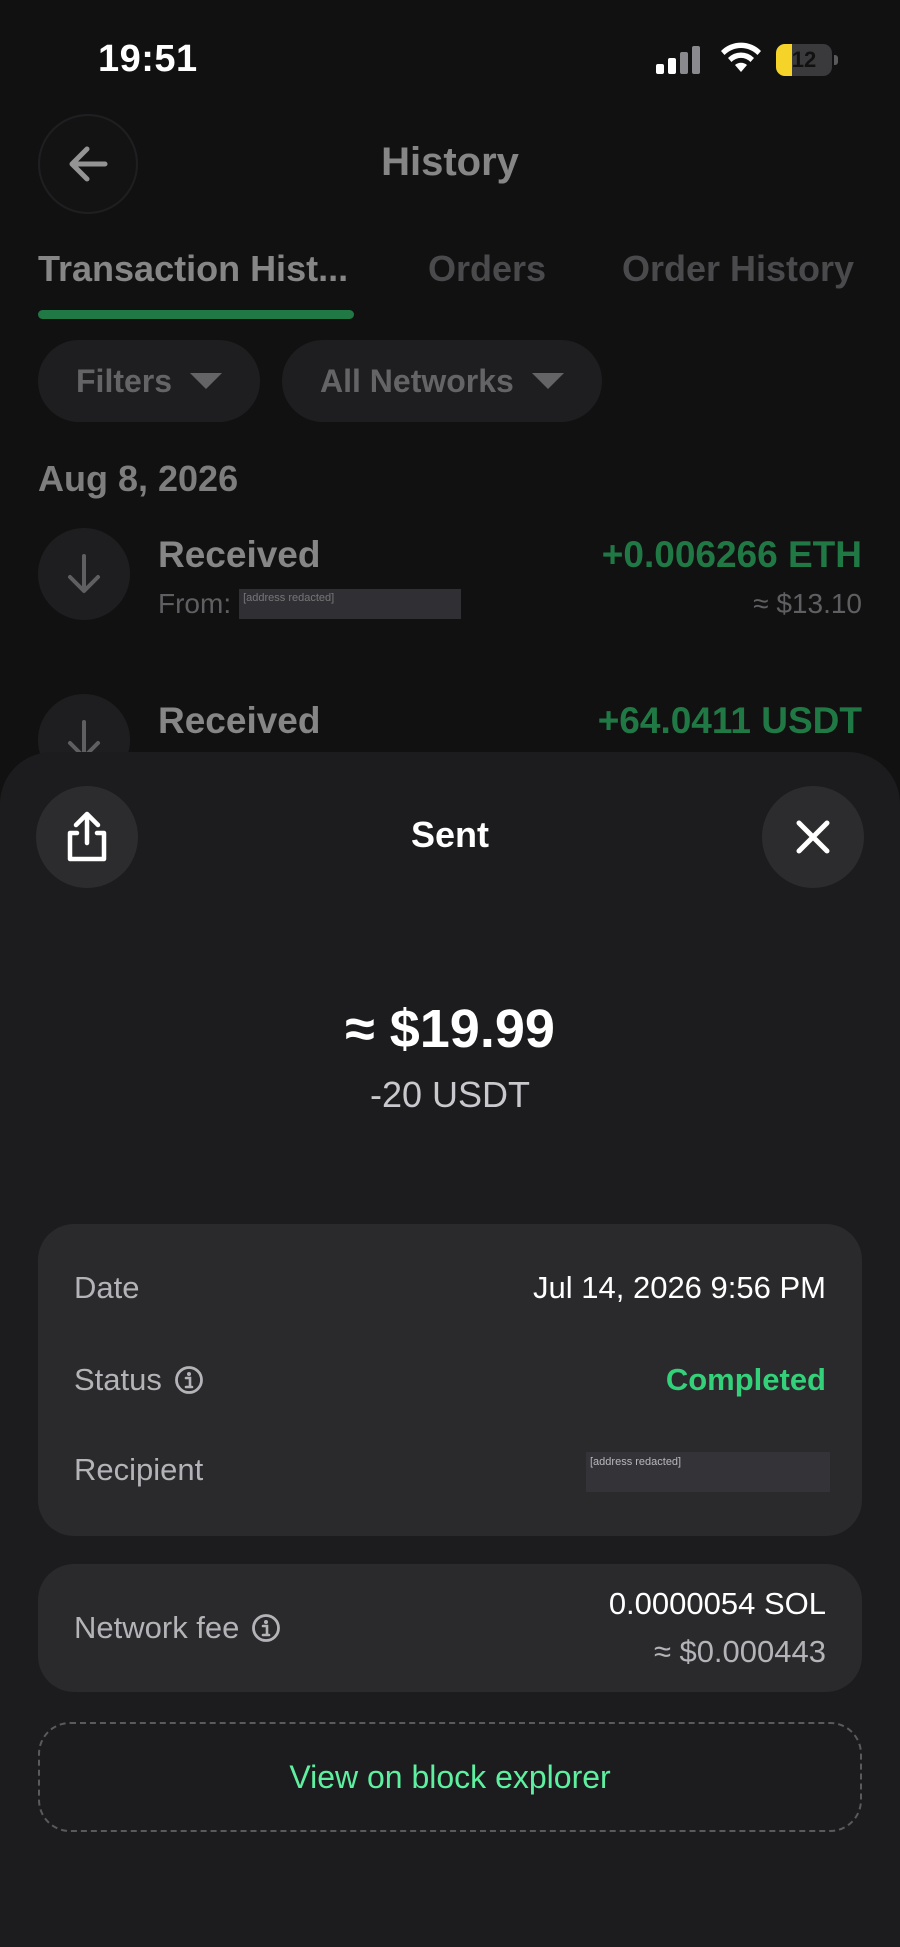  What do you see at coordinates (138, 478) in the screenshot?
I see `date-heading: Aug 8, 2026` at bounding box center [138, 478].